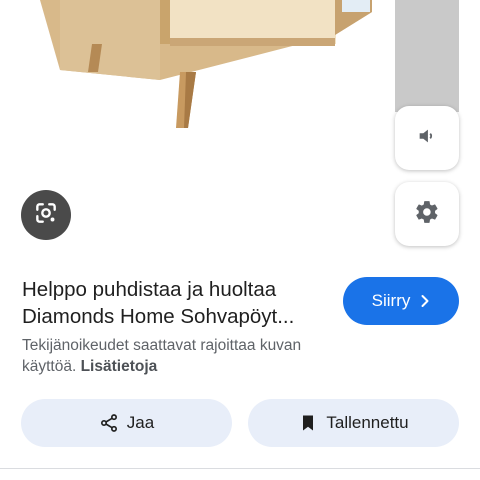 This screenshot has width=480, height=480. I want to click on visit-button: Siirry, so click(401, 301).